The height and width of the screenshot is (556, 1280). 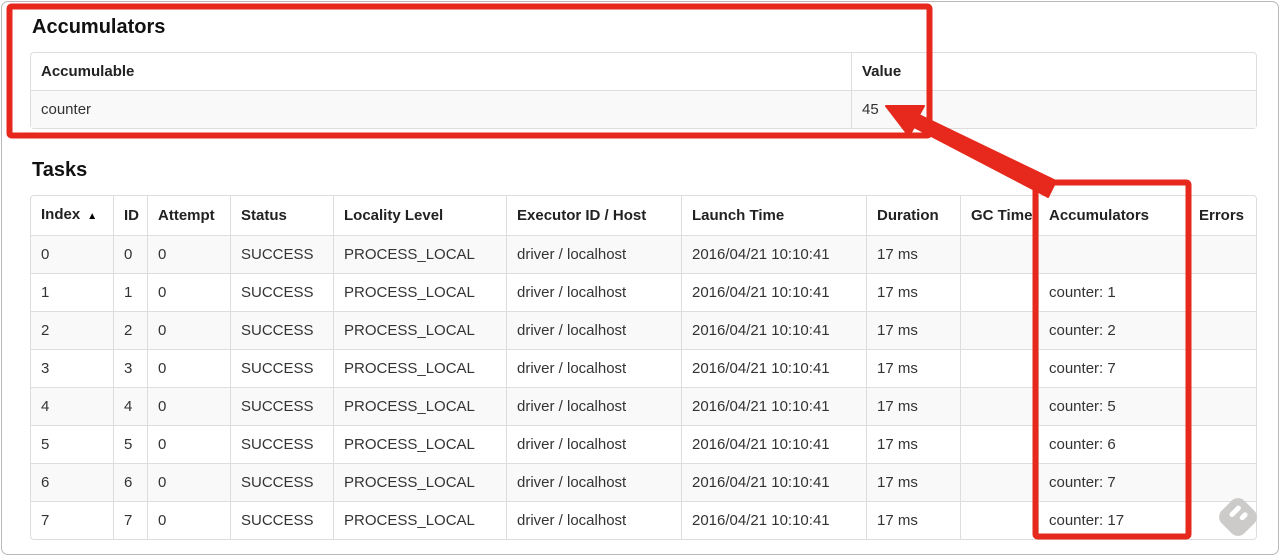 What do you see at coordinates (419, 215) in the screenshot?
I see `tasks-header-locality-level: Locality Level` at bounding box center [419, 215].